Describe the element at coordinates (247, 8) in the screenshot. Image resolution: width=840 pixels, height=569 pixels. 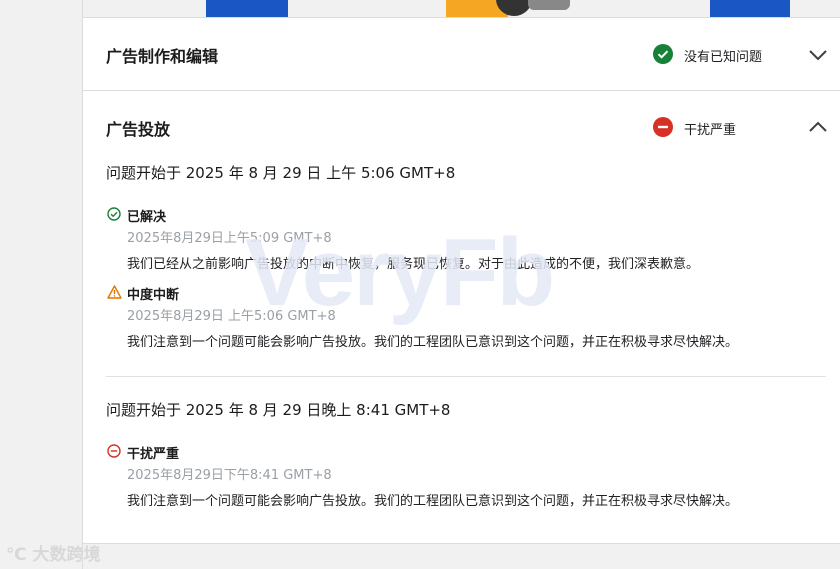
I see `illustration-shape-blue` at that location.